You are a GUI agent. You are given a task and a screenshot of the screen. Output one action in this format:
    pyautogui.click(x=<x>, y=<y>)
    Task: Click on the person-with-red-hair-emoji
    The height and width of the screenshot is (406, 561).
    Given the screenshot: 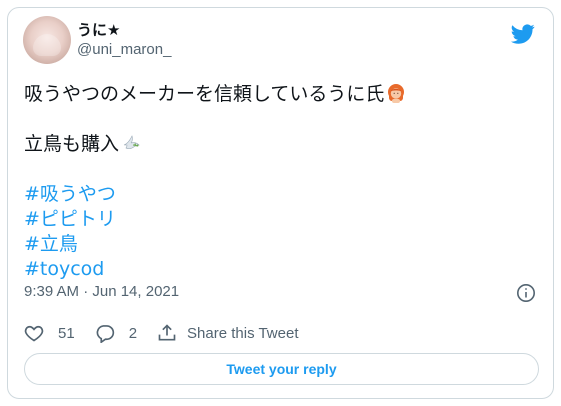 What is the action you would take?
    pyautogui.click(x=396, y=93)
    